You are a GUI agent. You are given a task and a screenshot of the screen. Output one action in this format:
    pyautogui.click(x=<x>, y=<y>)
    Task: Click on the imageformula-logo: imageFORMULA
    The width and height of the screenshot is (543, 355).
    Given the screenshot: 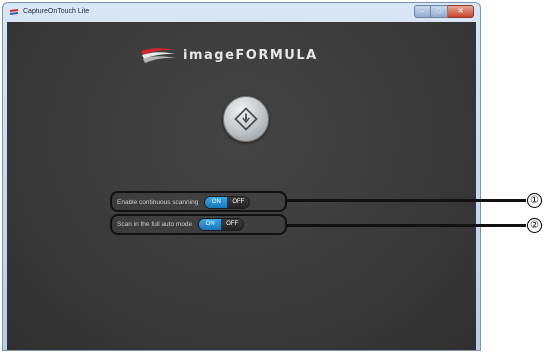 What is the action you would take?
    pyautogui.click(x=244, y=55)
    